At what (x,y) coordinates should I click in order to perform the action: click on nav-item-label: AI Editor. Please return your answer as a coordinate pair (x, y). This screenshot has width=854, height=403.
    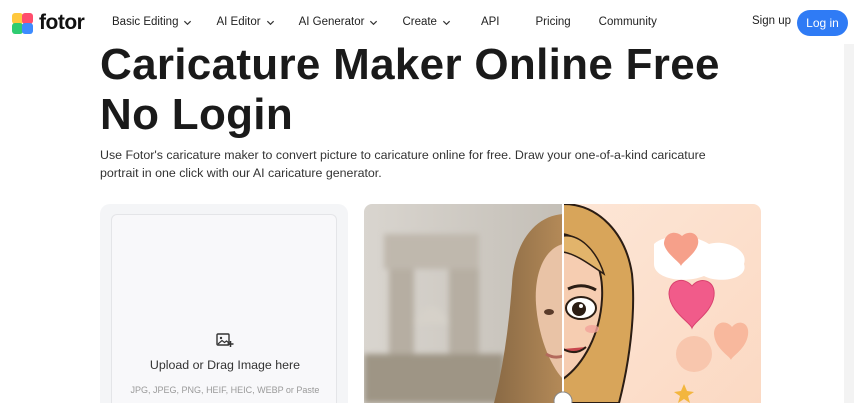
    Looking at the image, I should click on (238, 22).